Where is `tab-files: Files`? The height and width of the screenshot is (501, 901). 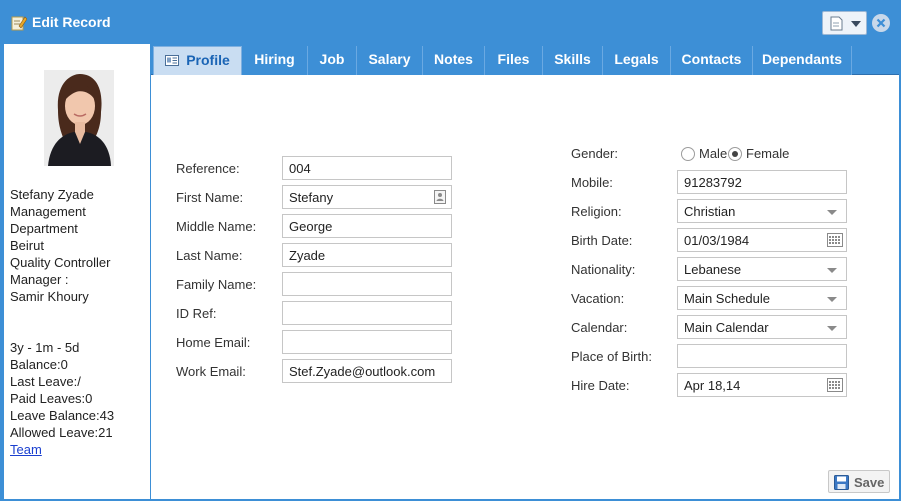
tab-files: Files is located at coordinates (514, 60).